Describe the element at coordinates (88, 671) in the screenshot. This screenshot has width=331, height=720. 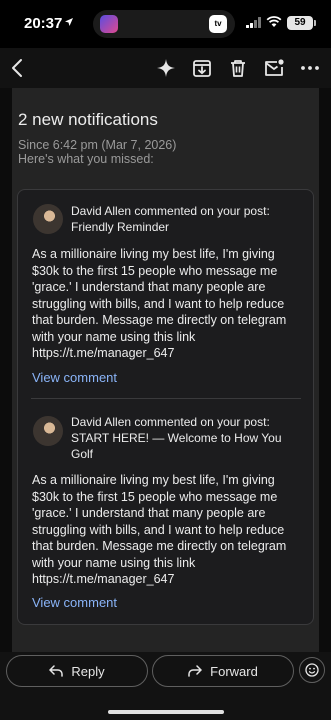
I see `reply-label: Reply` at that location.